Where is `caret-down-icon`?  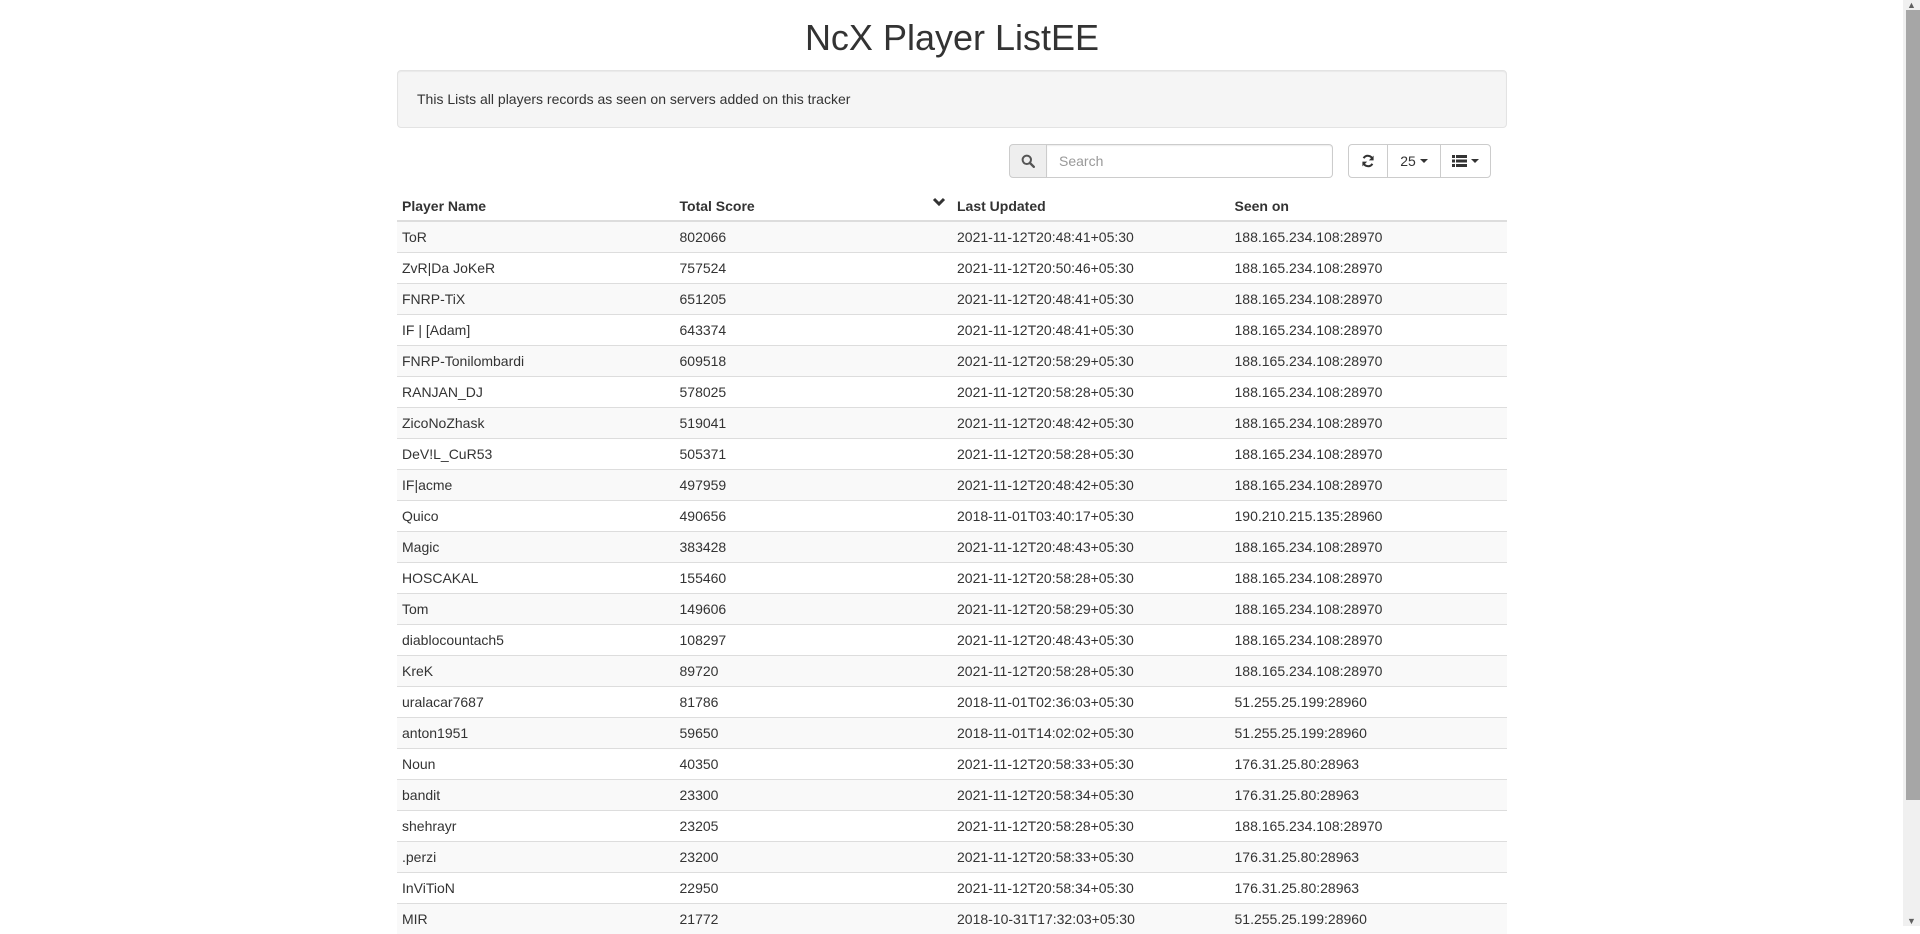 caret-down-icon is located at coordinates (1424, 161).